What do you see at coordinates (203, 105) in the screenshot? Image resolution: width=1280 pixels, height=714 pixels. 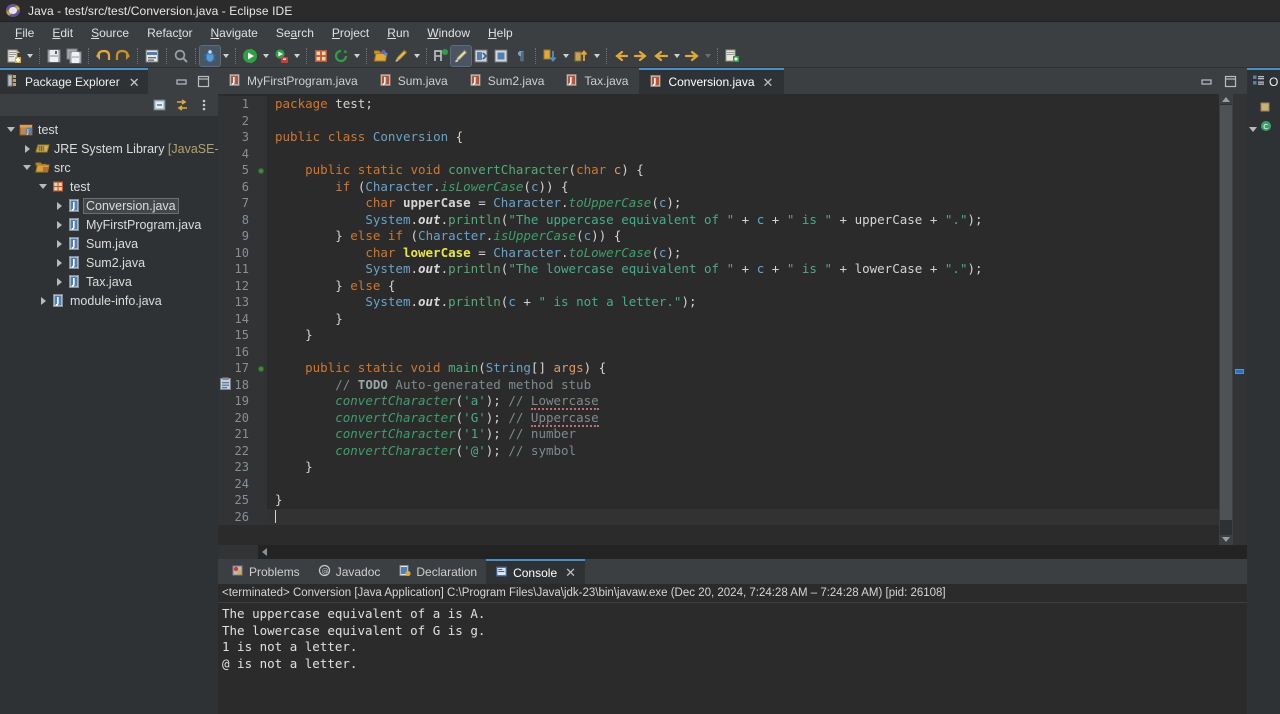 I see `view-menu-icon` at bounding box center [203, 105].